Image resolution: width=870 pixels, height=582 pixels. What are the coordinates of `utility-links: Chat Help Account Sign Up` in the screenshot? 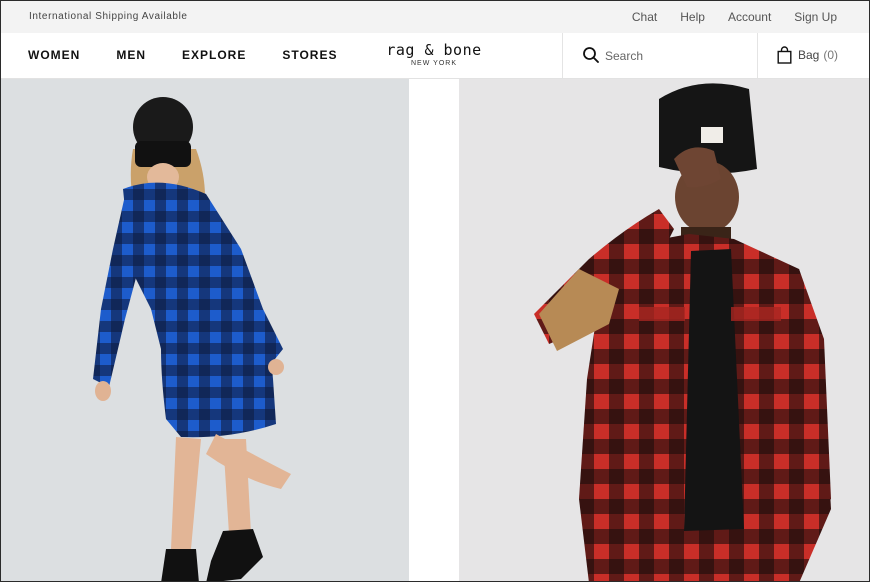 It's located at (734, 17).